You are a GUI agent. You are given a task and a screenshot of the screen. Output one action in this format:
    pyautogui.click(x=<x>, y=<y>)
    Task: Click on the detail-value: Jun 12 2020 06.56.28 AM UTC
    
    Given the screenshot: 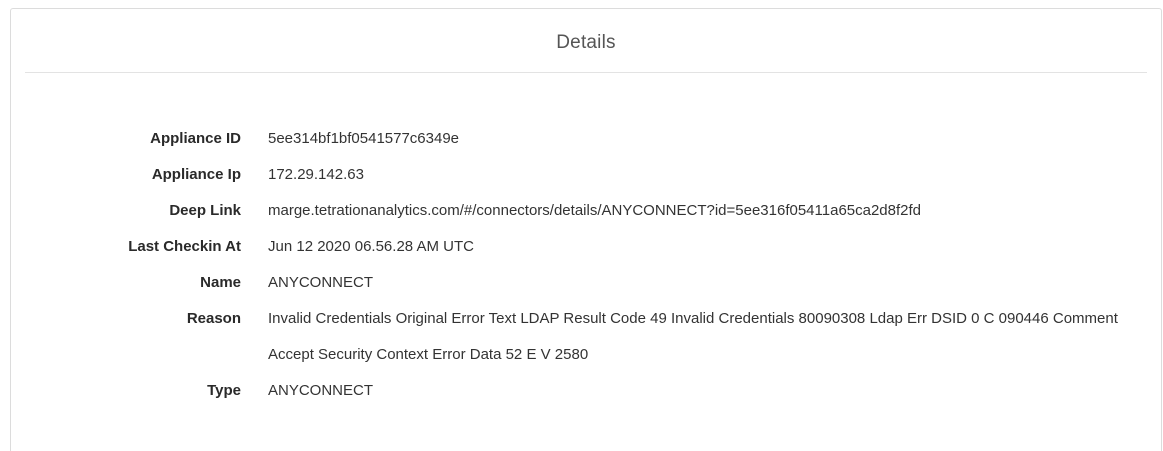 What is the action you would take?
    pyautogui.click(x=371, y=246)
    